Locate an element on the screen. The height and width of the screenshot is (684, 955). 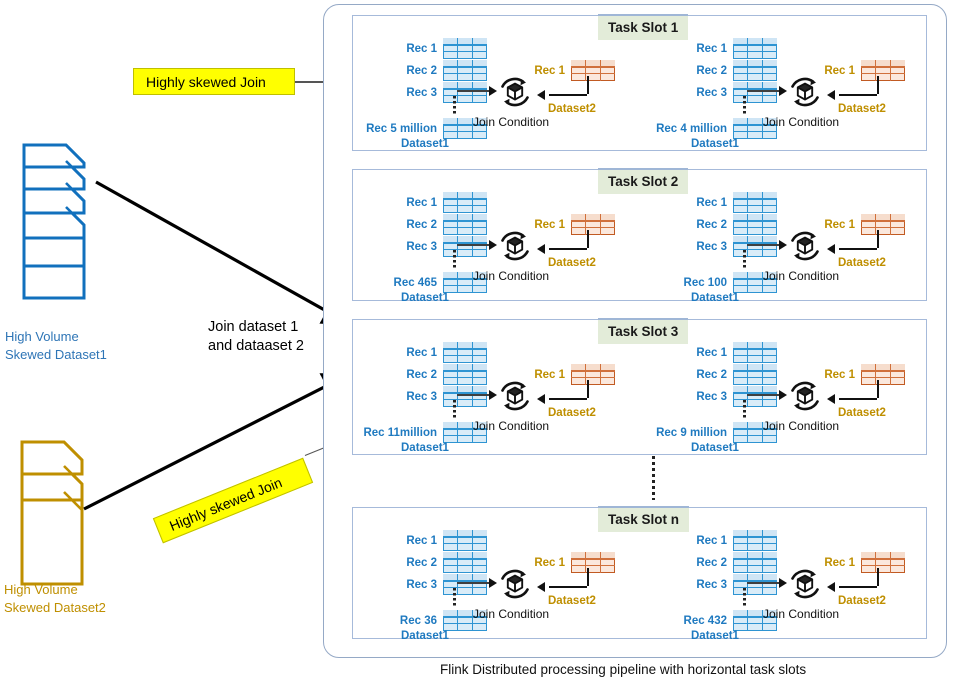
dataset1-caption-line2: Skewed Dataset1 is located at coordinates (56, 354).